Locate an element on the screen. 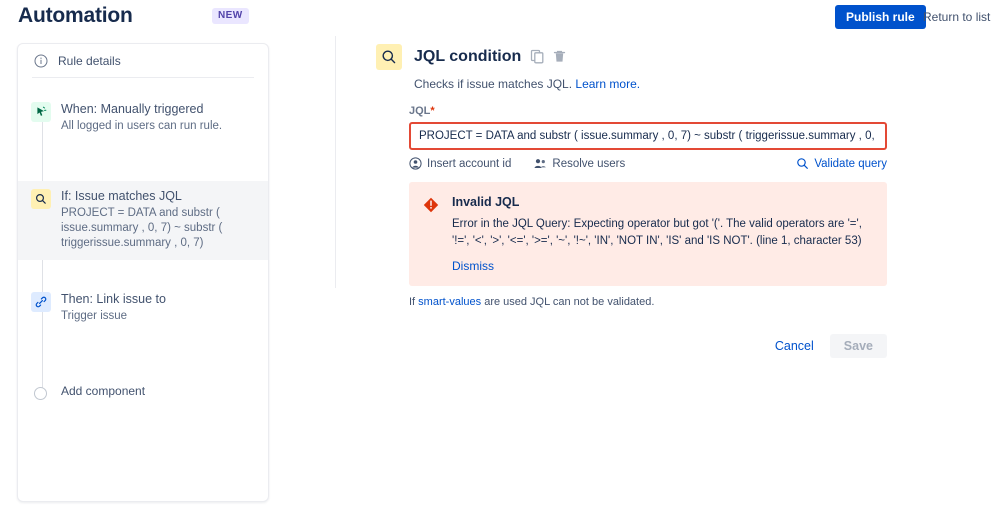  add-component-label: Add component is located at coordinates (103, 391).